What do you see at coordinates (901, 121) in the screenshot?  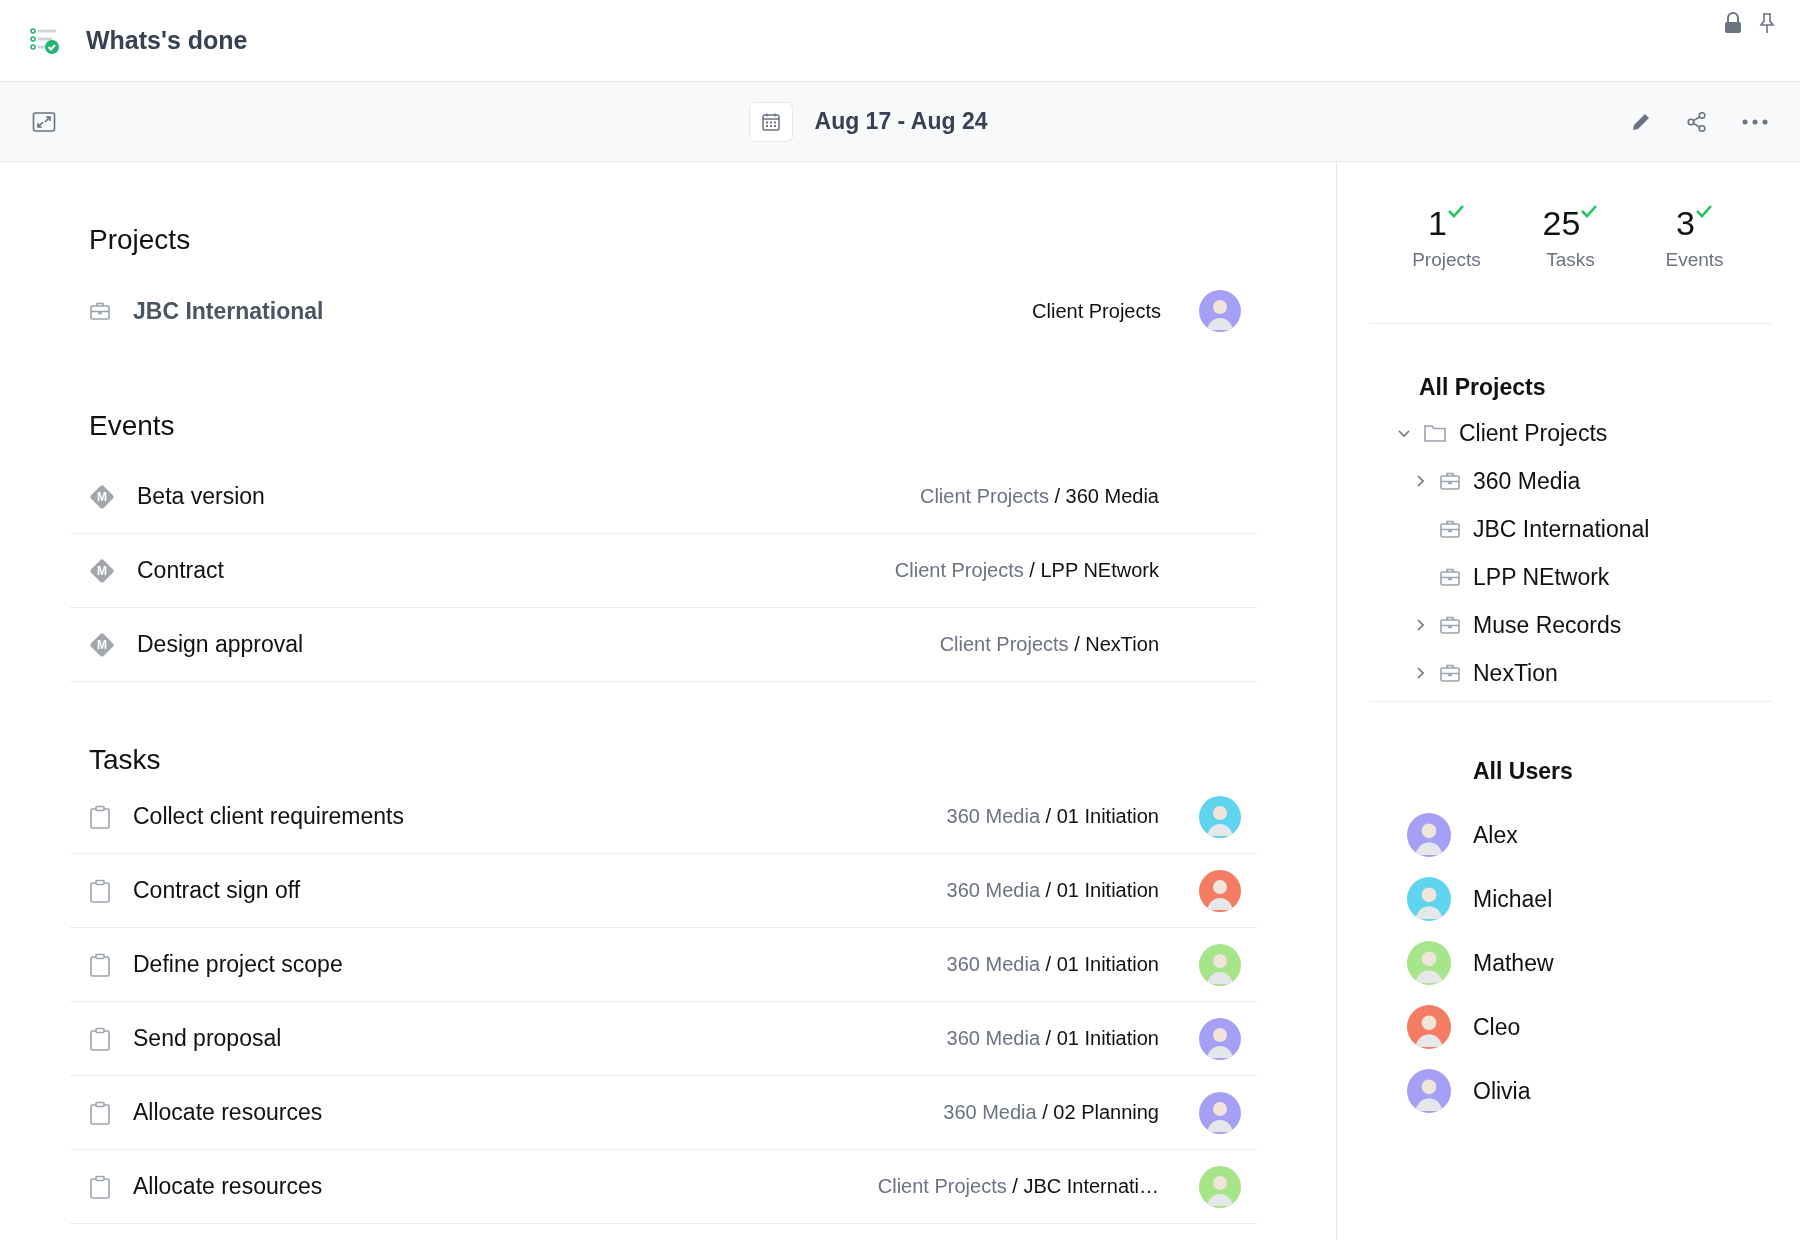 I see `date-range: Aug 17 - Aug 24` at bounding box center [901, 121].